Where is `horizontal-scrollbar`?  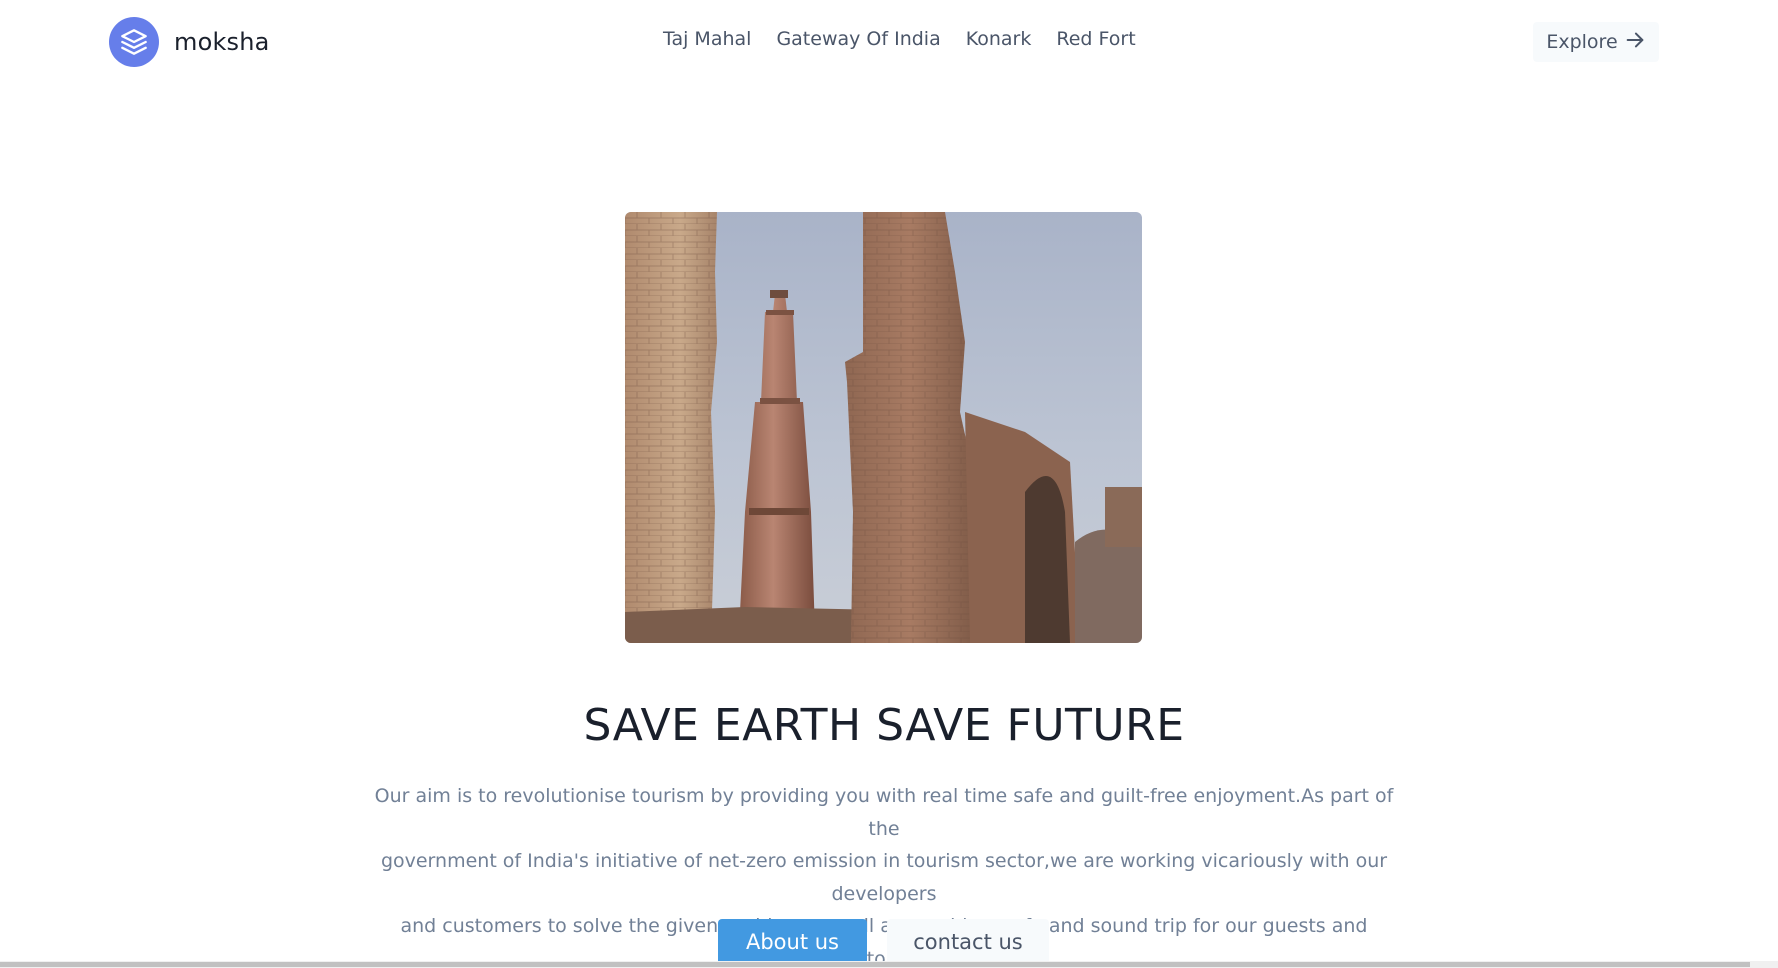
horizontal-scrollbar is located at coordinates (889, 964).